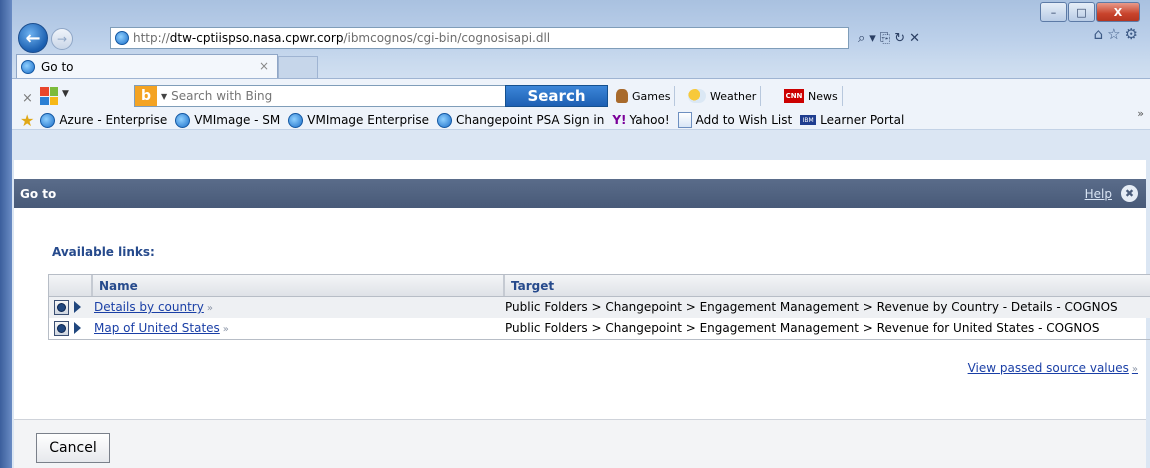 Image resolution: width=1150 pixels, height=468 pixels. I want to click on ibm-icon: IBM, so click(808, 120).